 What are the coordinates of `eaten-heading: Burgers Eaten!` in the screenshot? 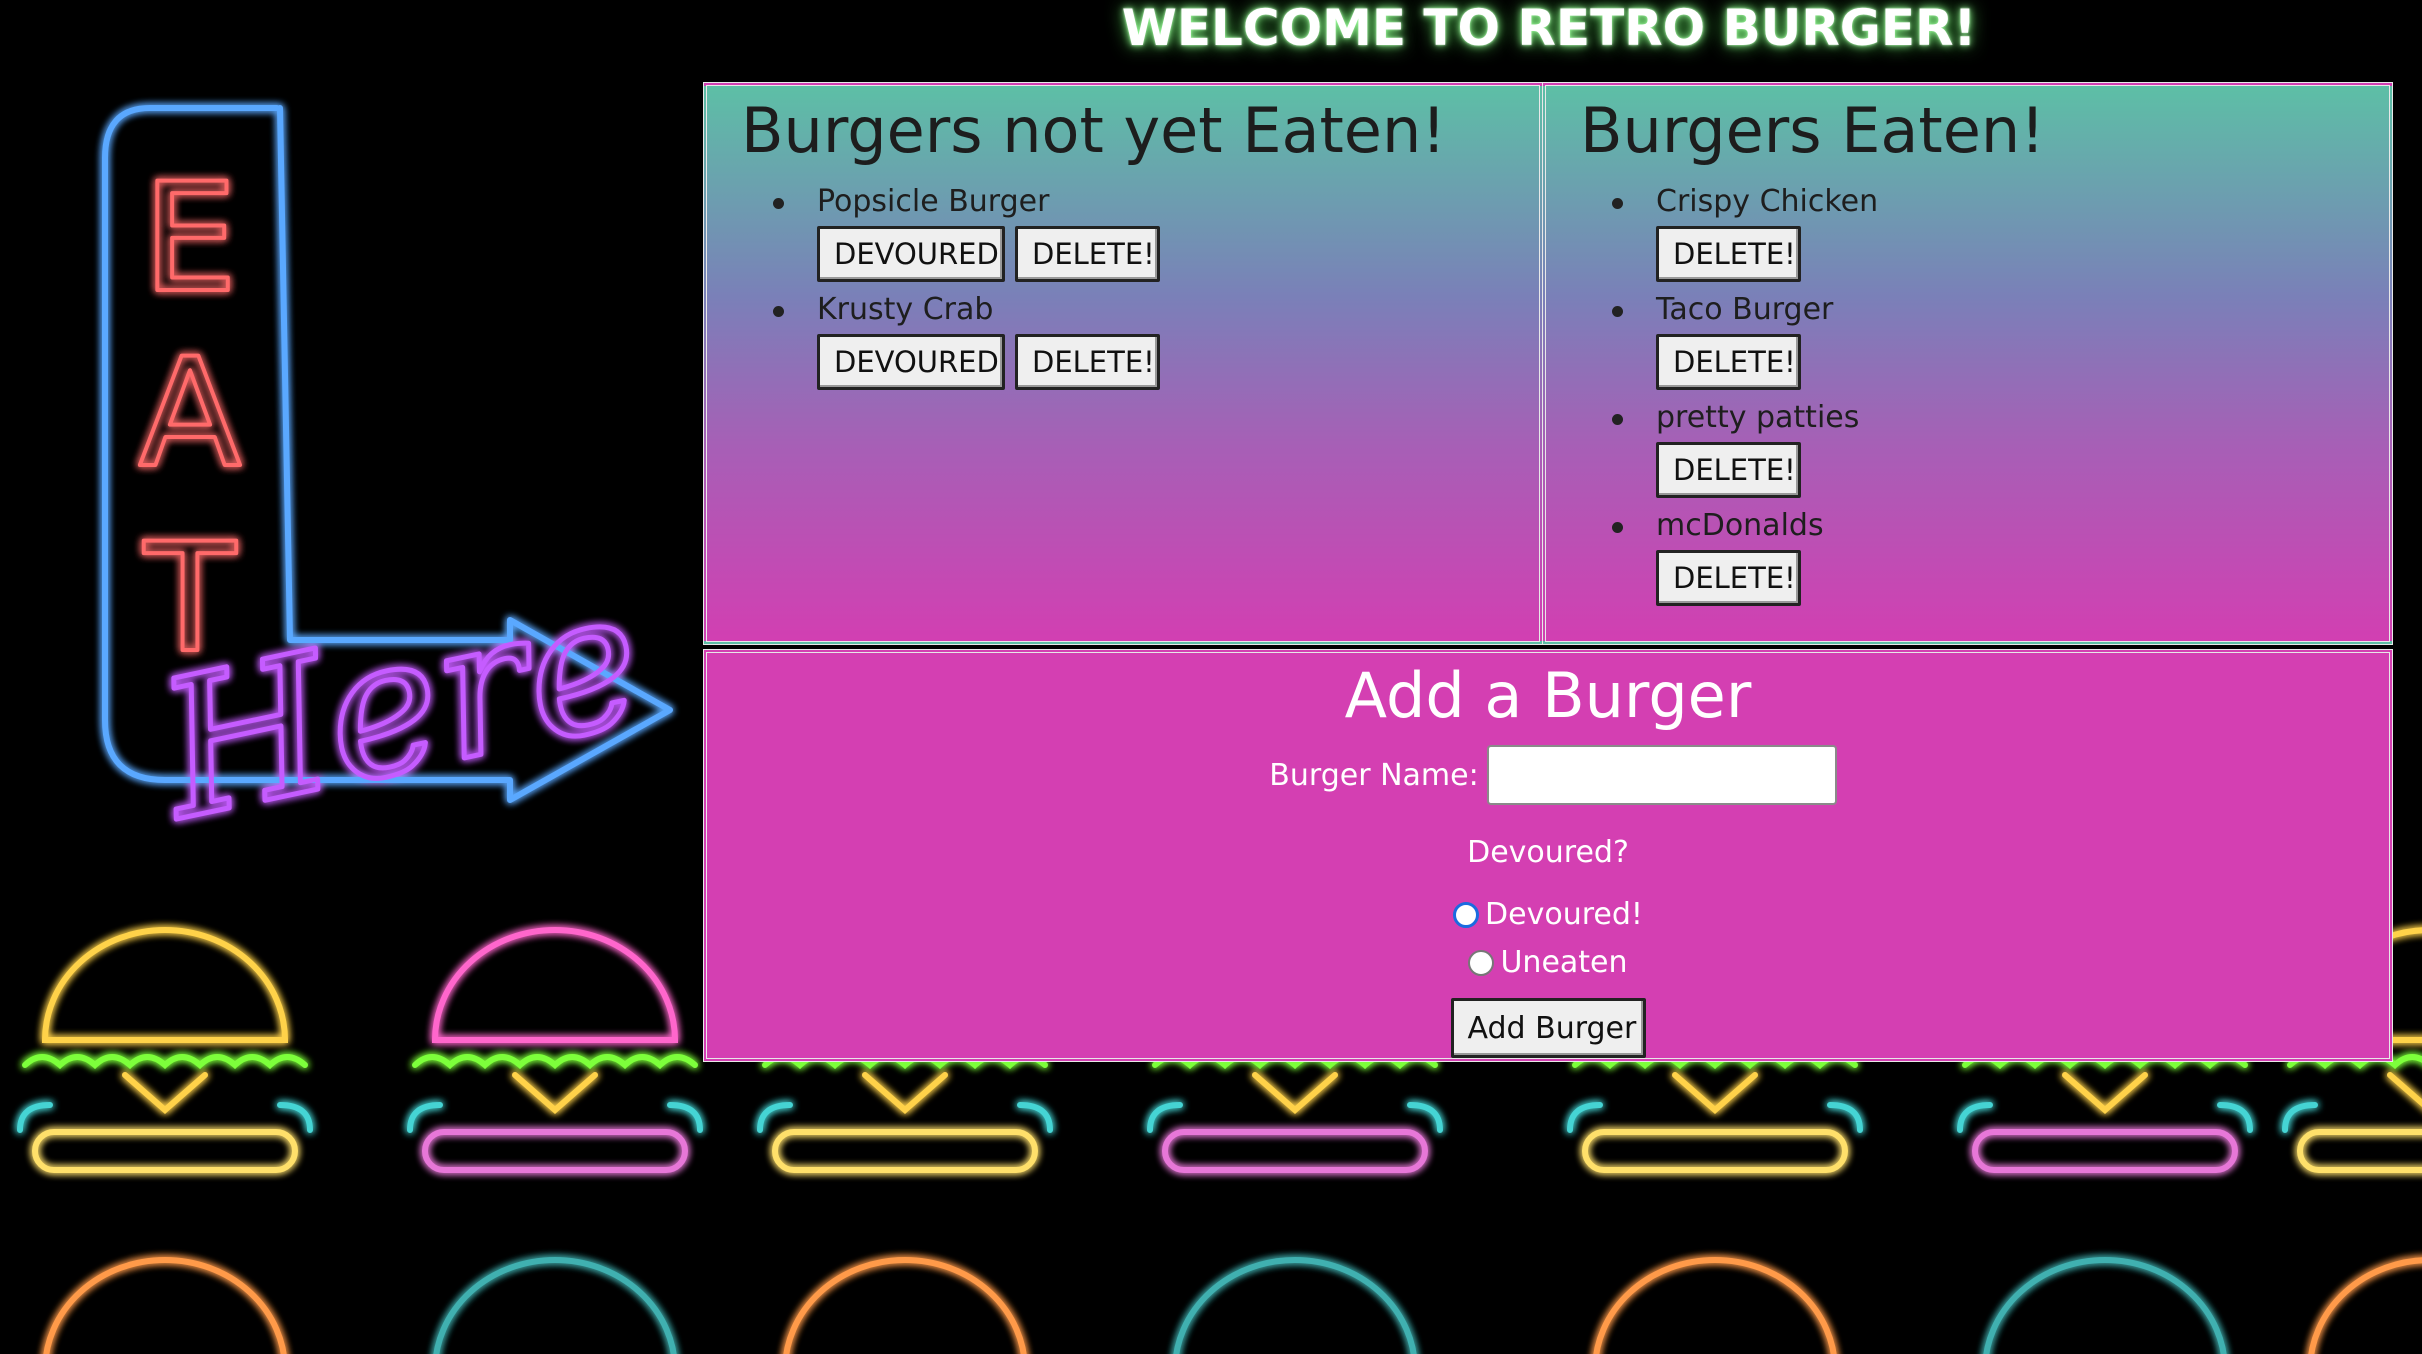 It's located at (1812, 130).